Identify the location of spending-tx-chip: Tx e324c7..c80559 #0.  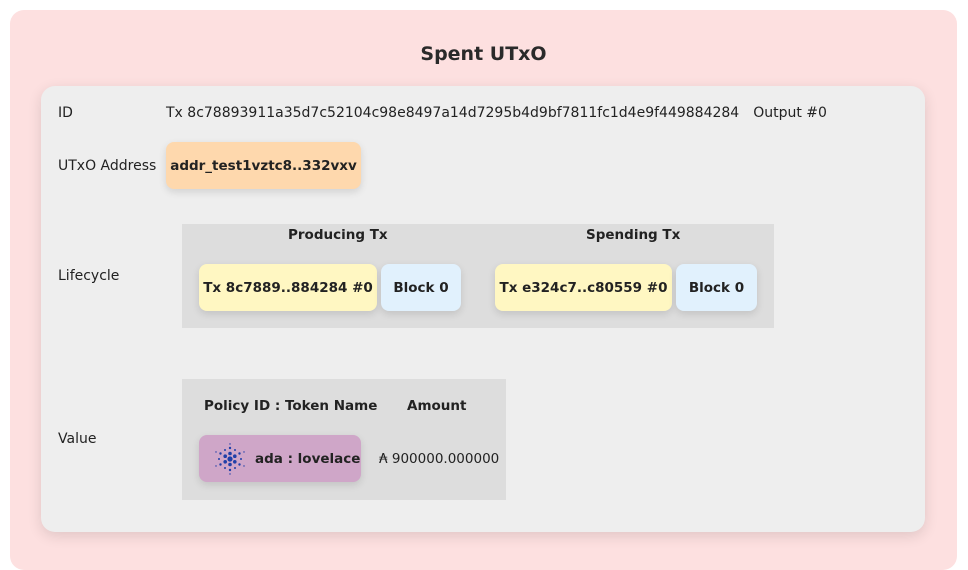
(583, 287).